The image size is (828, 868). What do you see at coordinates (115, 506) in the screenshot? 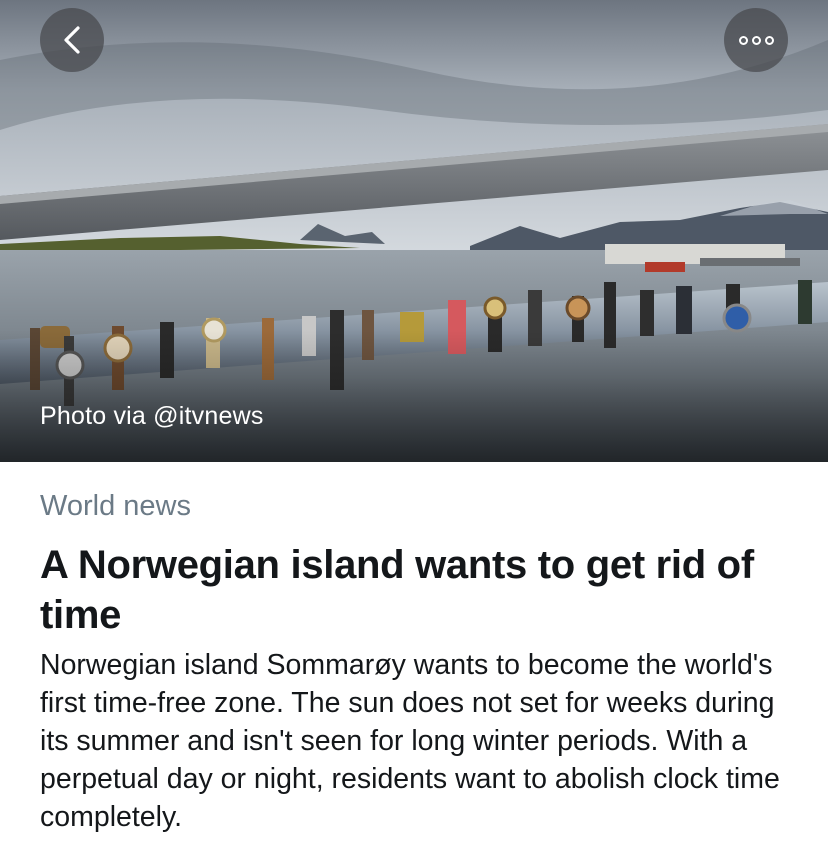
I see `article-category: World news` at bounding box center [115, 506].